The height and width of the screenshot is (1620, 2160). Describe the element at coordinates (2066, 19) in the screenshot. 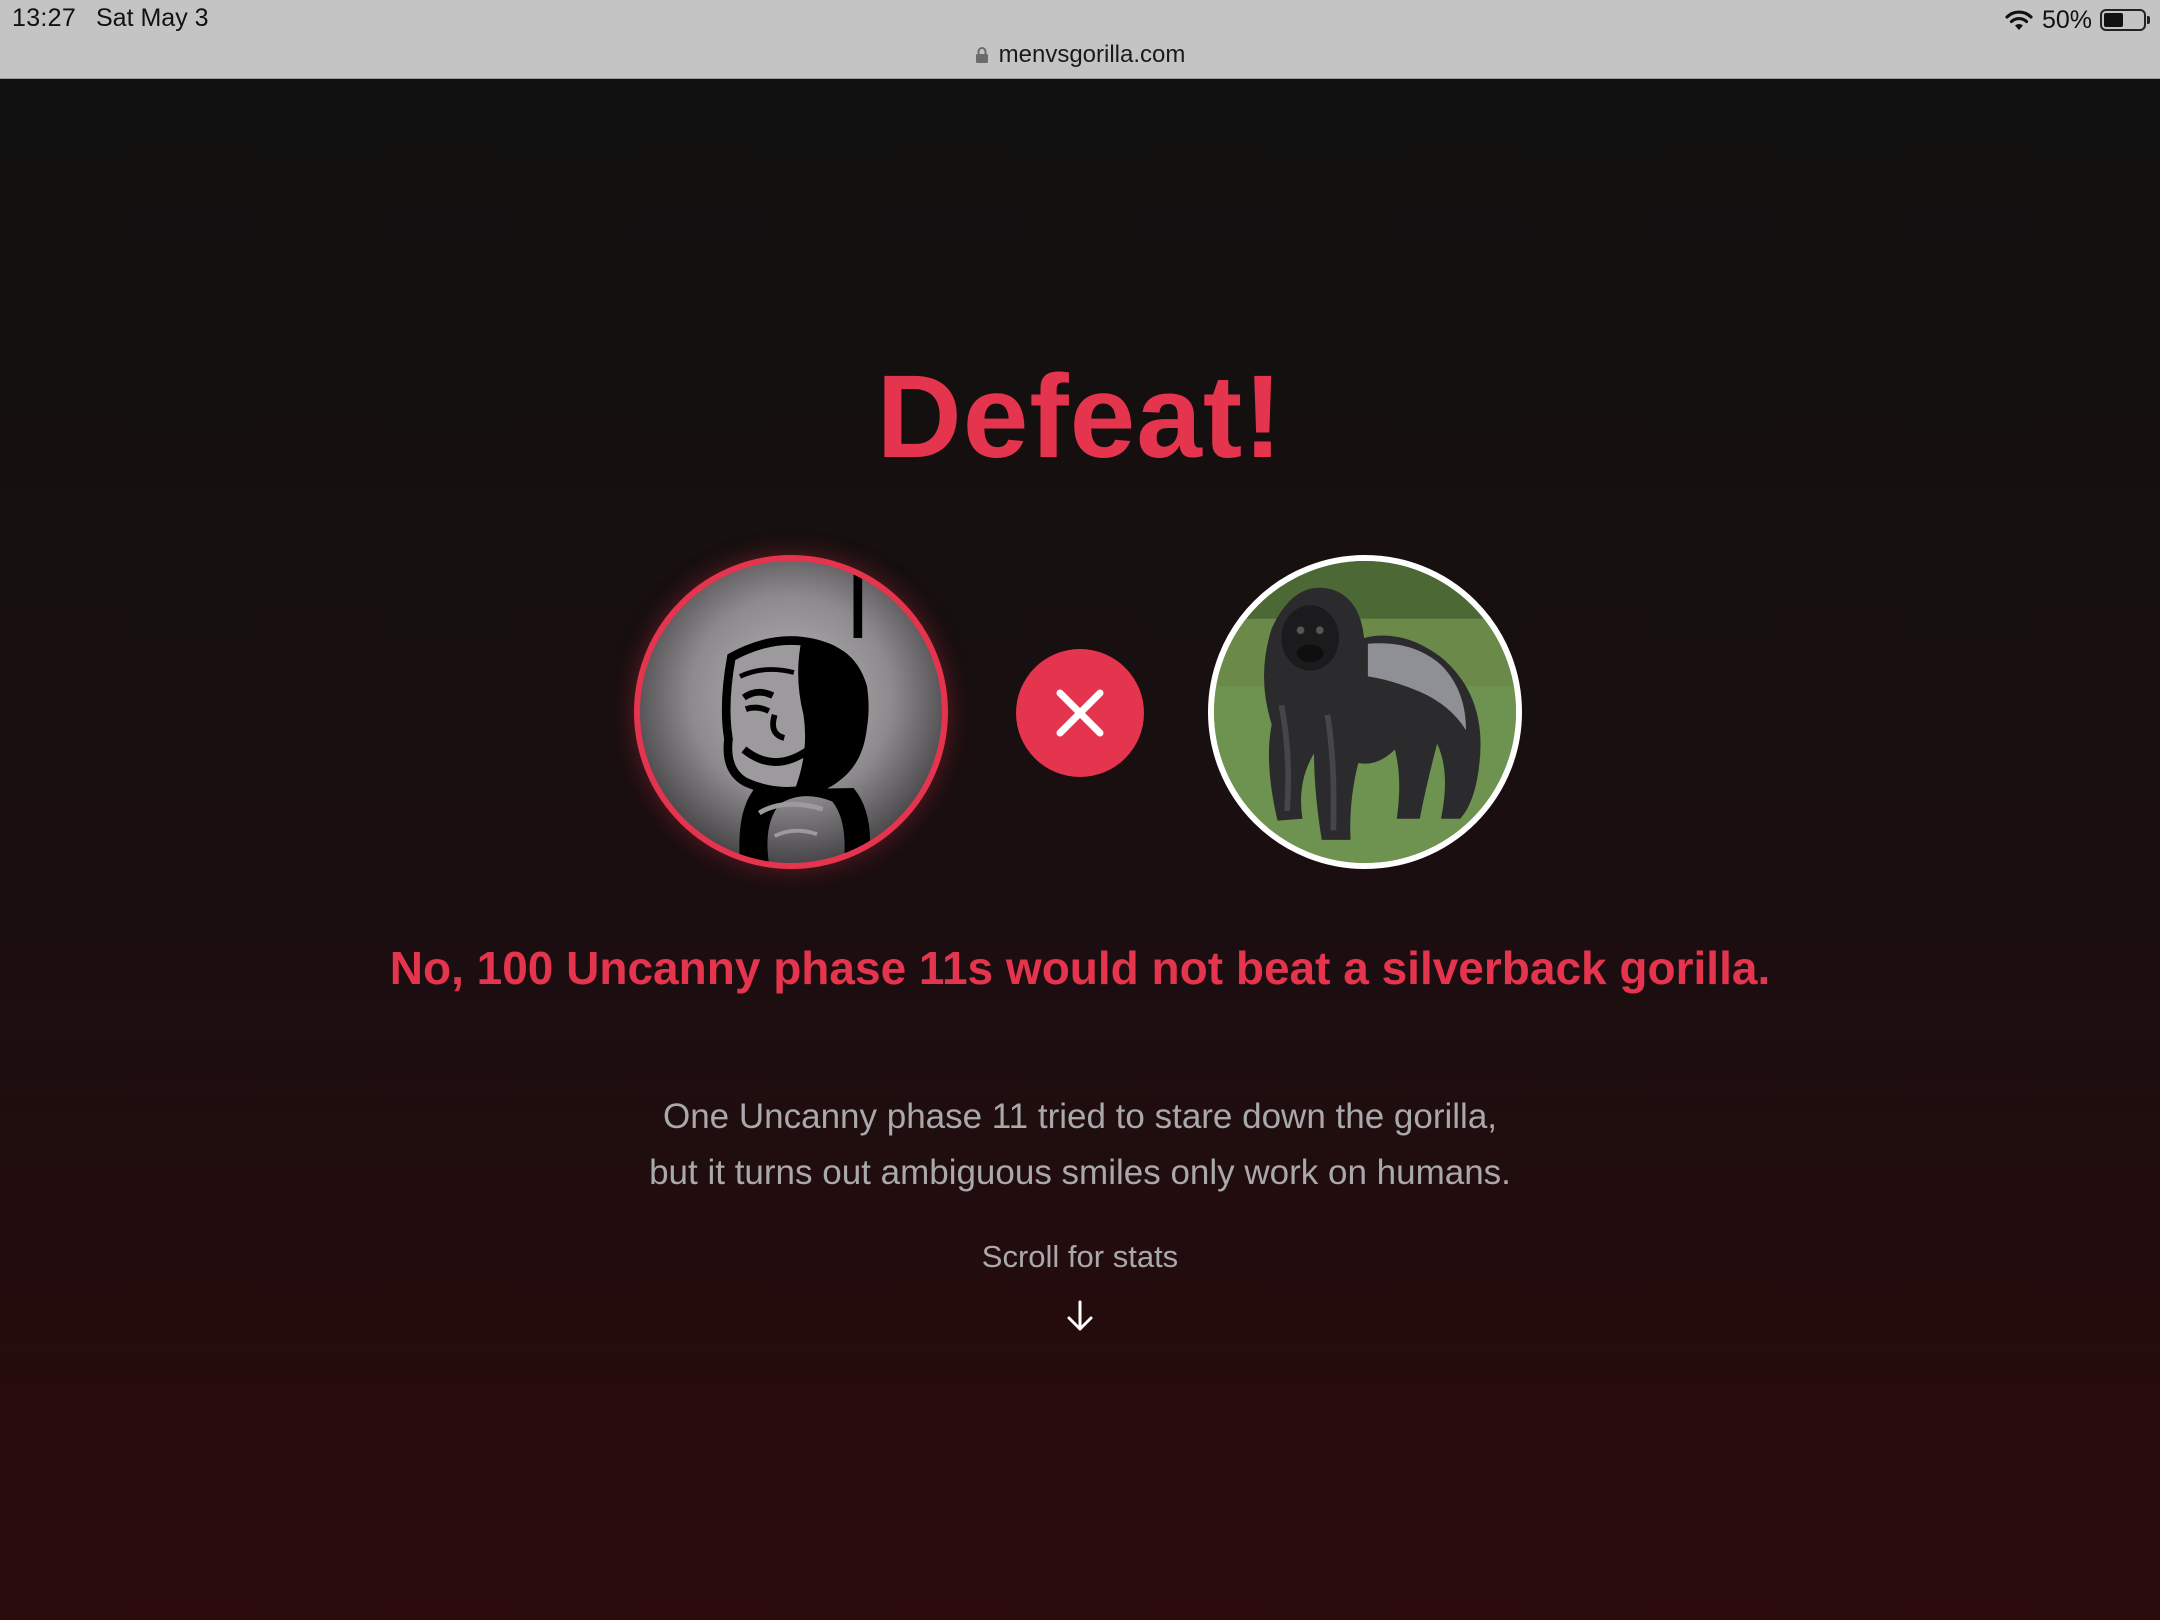

I see `battery-percentage: 50%` at that location.